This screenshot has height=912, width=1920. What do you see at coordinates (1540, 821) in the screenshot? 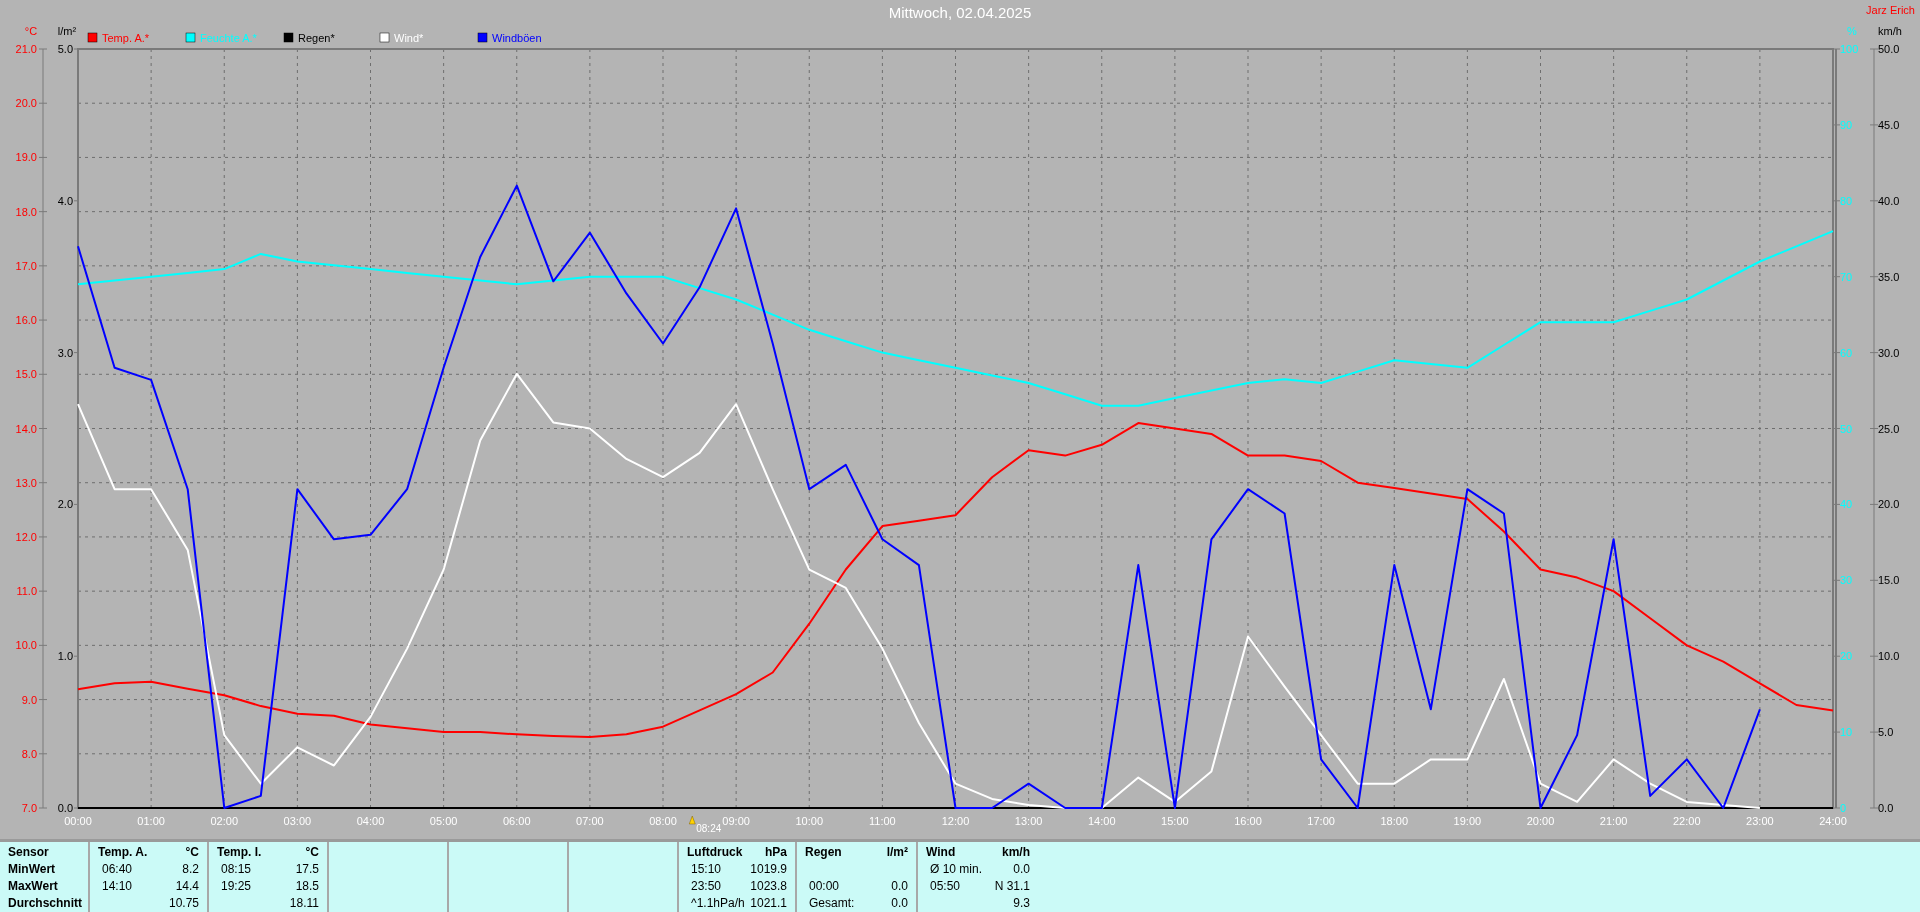
I see `tick-label: 20:00` at bounding box center [1540, 821].